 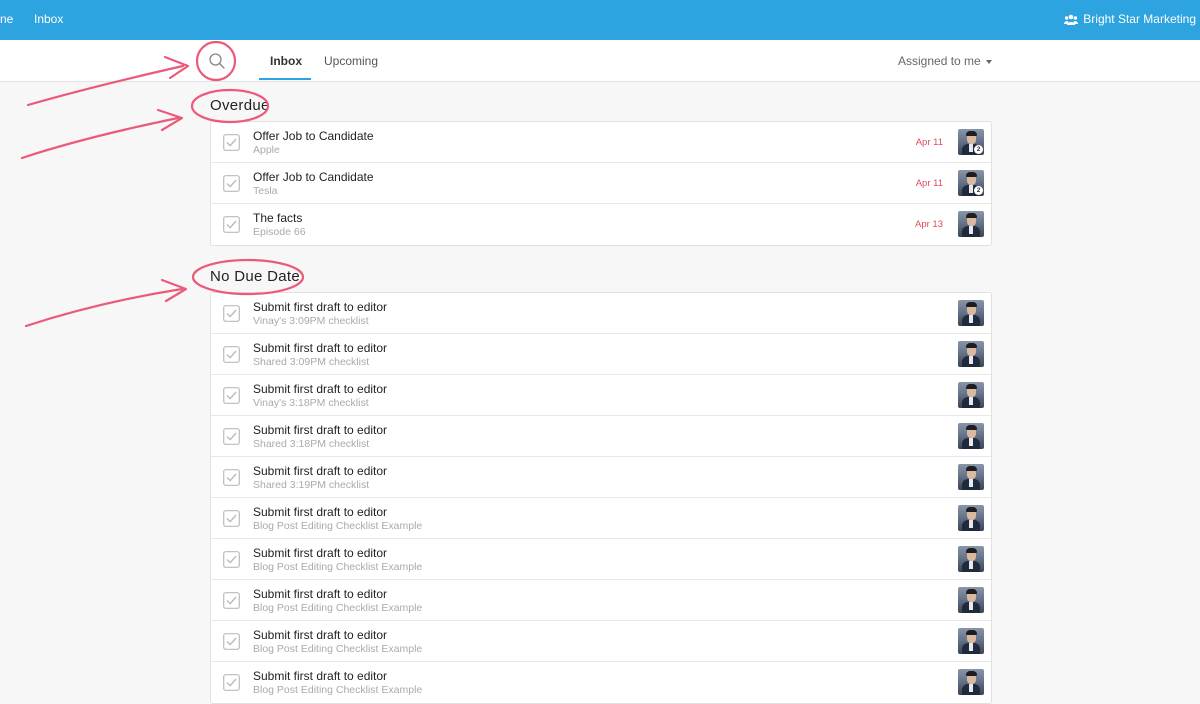 What do you see at coordinates (600, 61) in the screenshot?
I see `inbox-toolbar: Inbox Upcoming Assigned to me` at bounding box center [600, 61].